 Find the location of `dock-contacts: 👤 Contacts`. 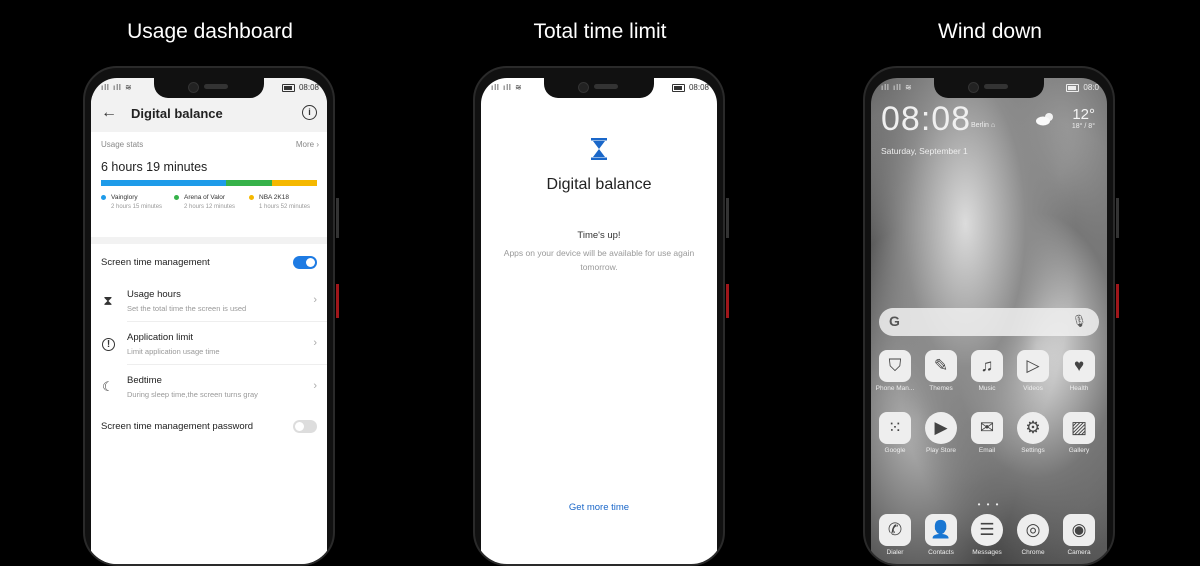

dock-contacts: 👤 Contacts is located at coordinates (941, 535).